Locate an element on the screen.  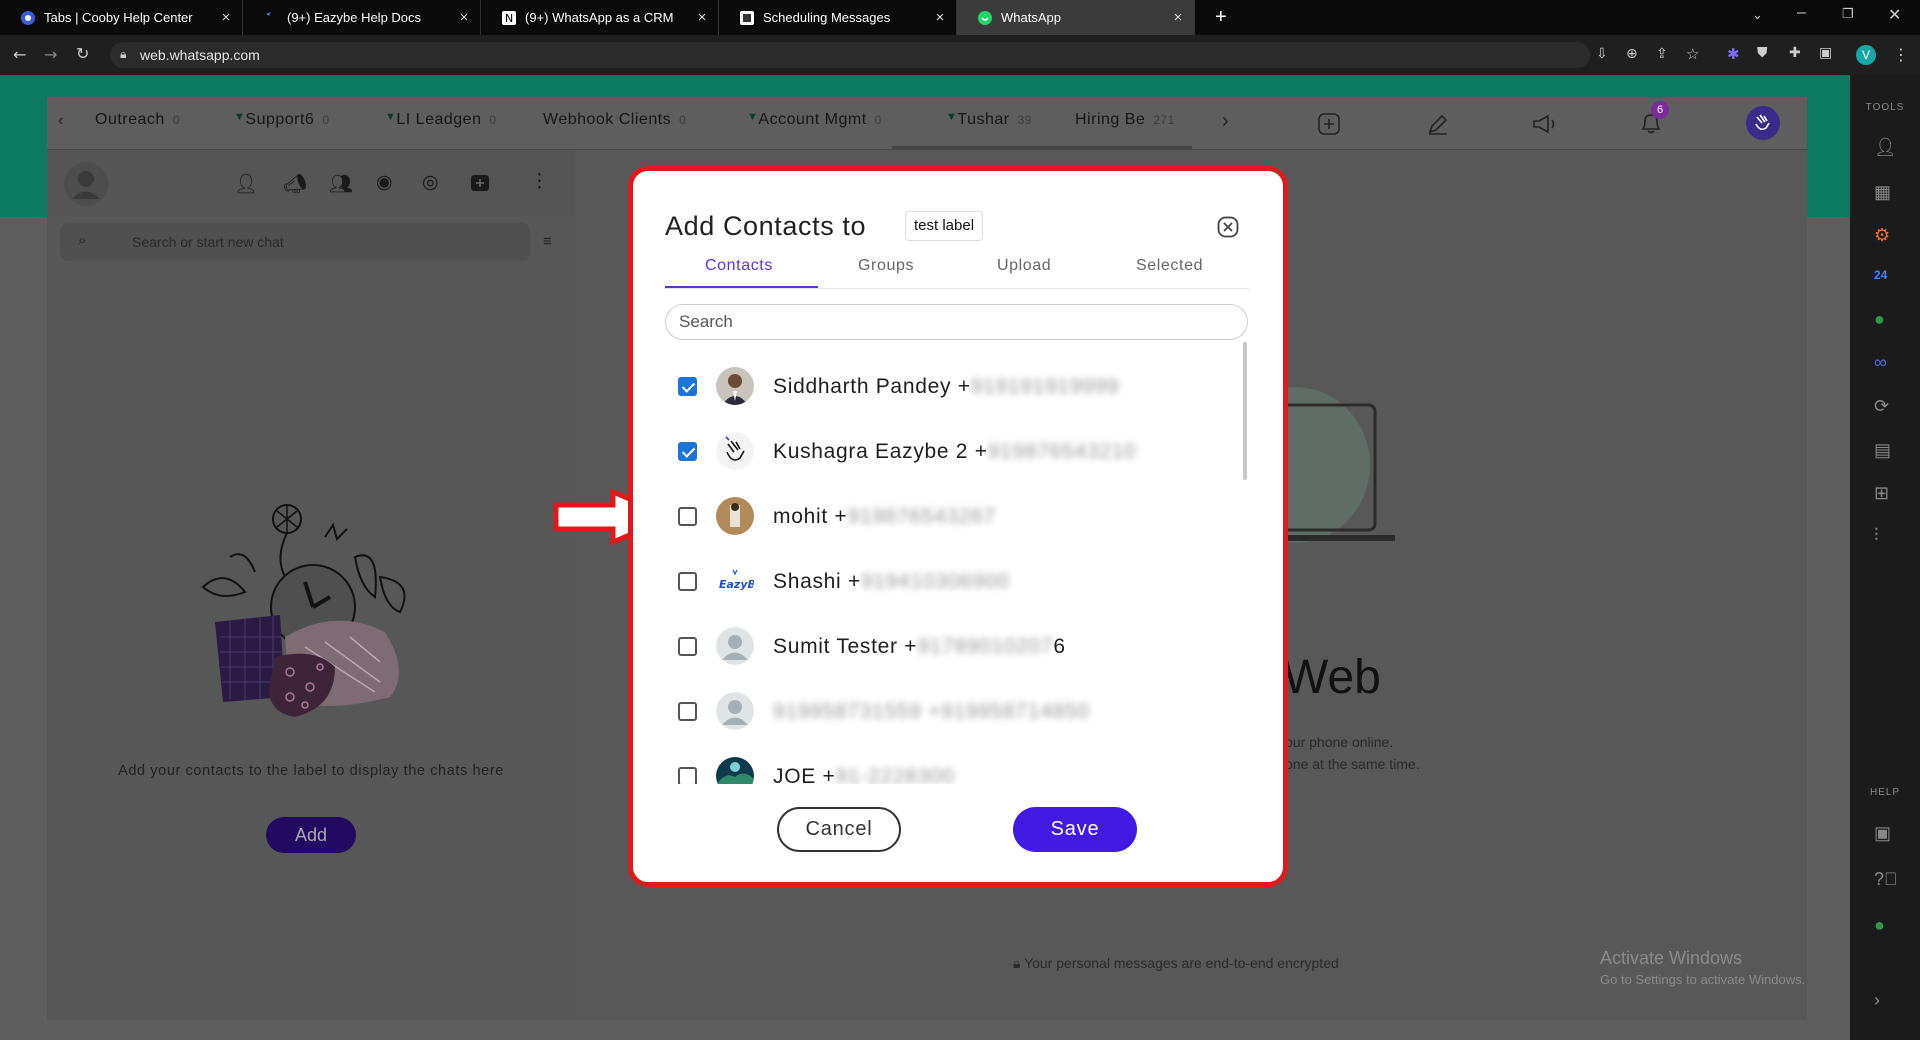
hubspot-tool-icon: ⚙︎ is located at coordinates (1885, 236).